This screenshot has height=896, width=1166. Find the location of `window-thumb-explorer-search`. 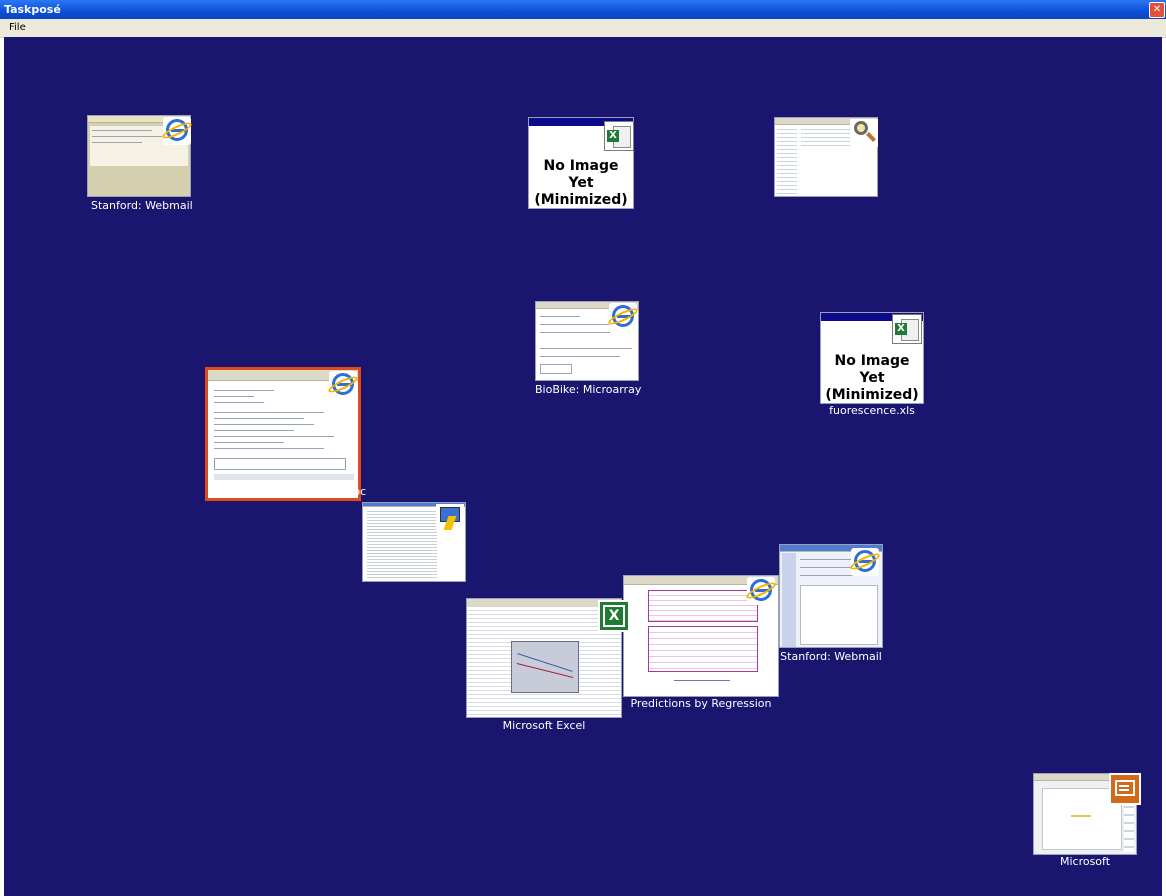

window-thumb-explorer-search is located at coordinates (826, 157).